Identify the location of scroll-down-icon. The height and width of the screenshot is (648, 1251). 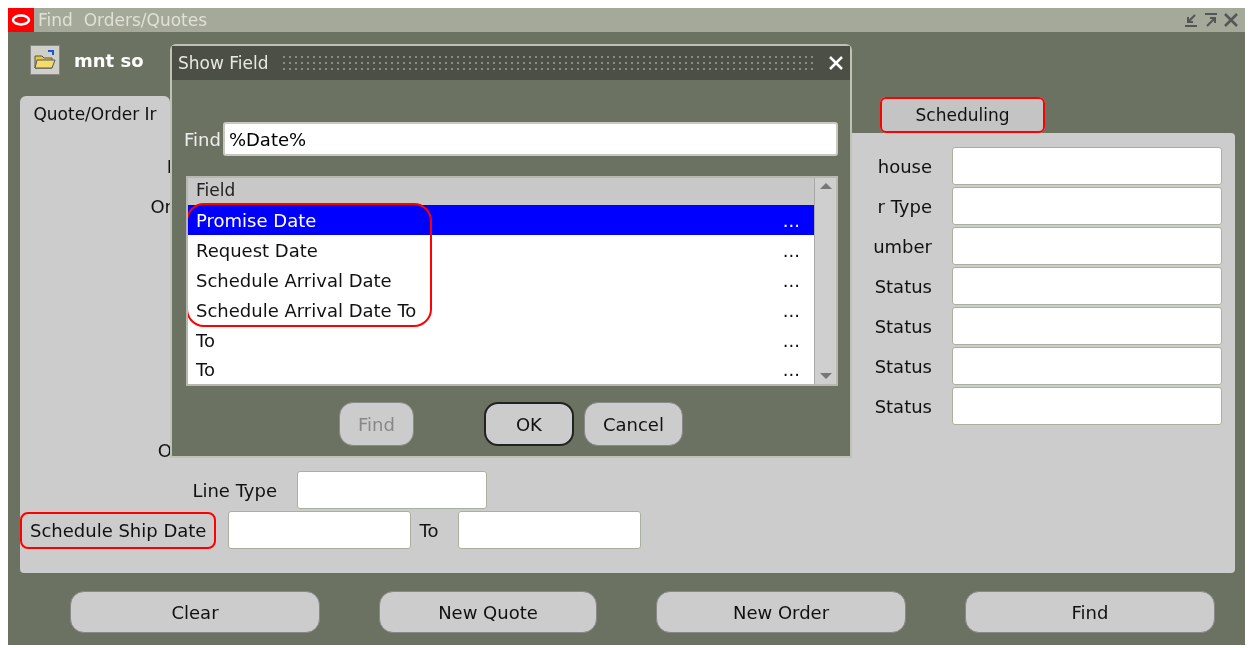
(825, 376).